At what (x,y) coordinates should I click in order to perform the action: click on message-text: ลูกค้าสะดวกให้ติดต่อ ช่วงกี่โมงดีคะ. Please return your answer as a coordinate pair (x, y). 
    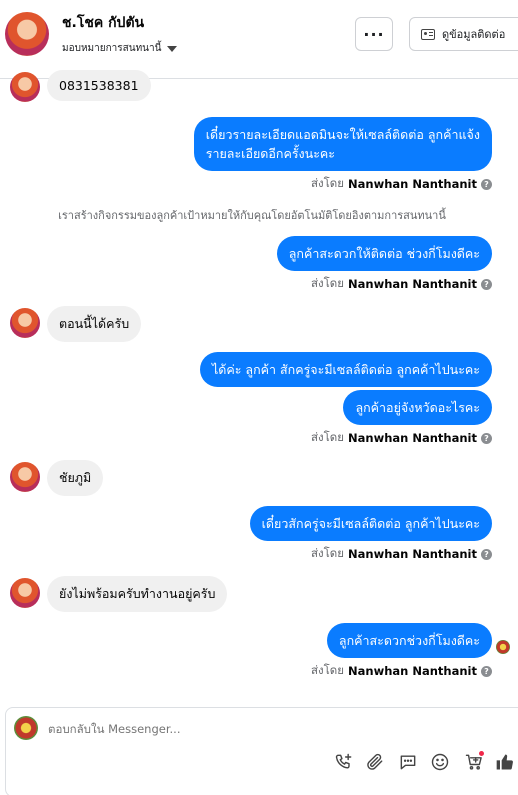
    Looking at the image, I should click on (384, 253).